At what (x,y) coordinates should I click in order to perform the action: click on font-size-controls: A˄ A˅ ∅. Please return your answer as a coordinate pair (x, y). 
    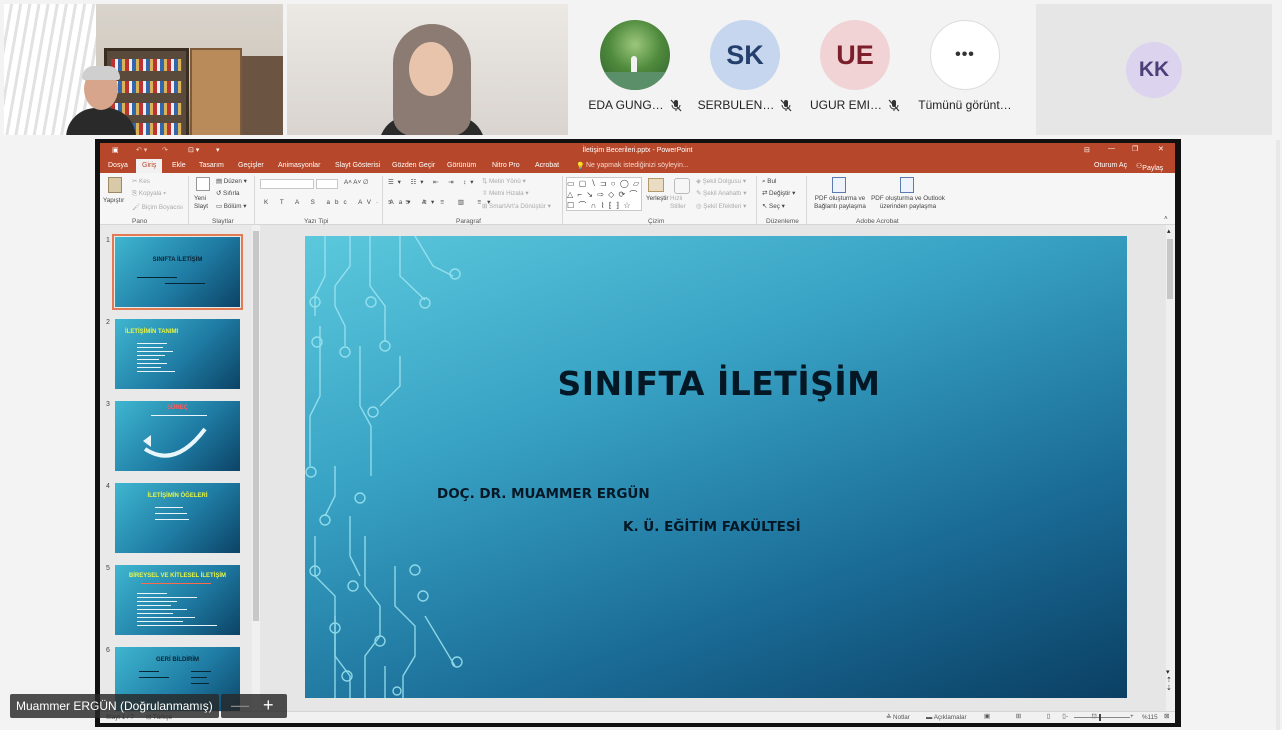
    Looking at the image, I should click on (356, 182).